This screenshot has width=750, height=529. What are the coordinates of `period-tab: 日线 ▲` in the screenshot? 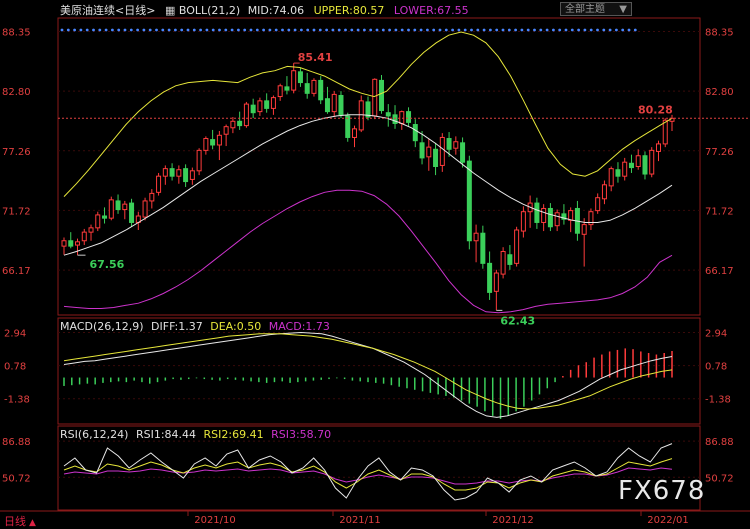 It's located at (20, 521).